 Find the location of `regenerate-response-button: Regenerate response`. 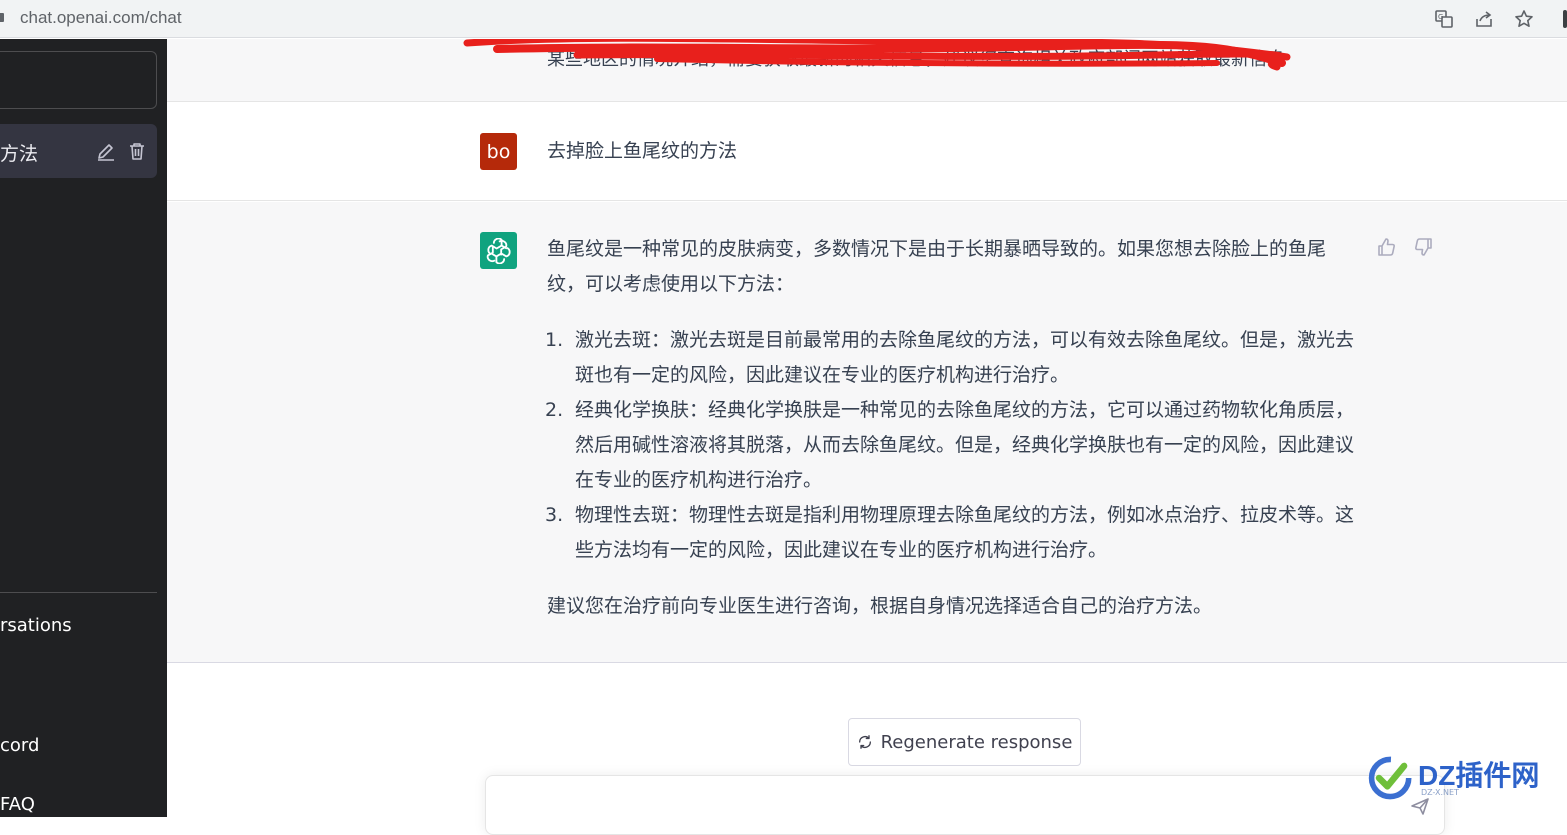

regenerate-response-button: Regenerate response is located at coordinates (964, 742).